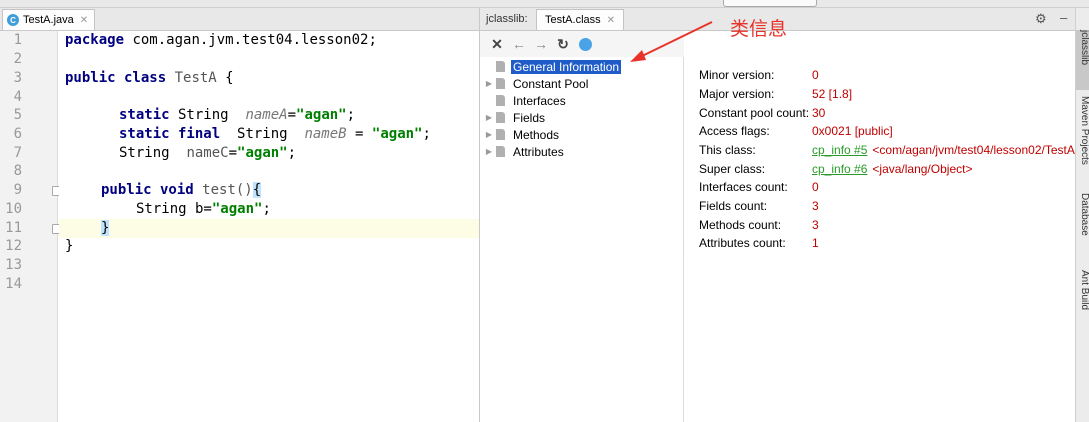 The height and width of the screenshot is (422, 1089). Describe the element at coordinates (1082, 225) in the screenshot. I see `tool-tab-database: Database` at that location.